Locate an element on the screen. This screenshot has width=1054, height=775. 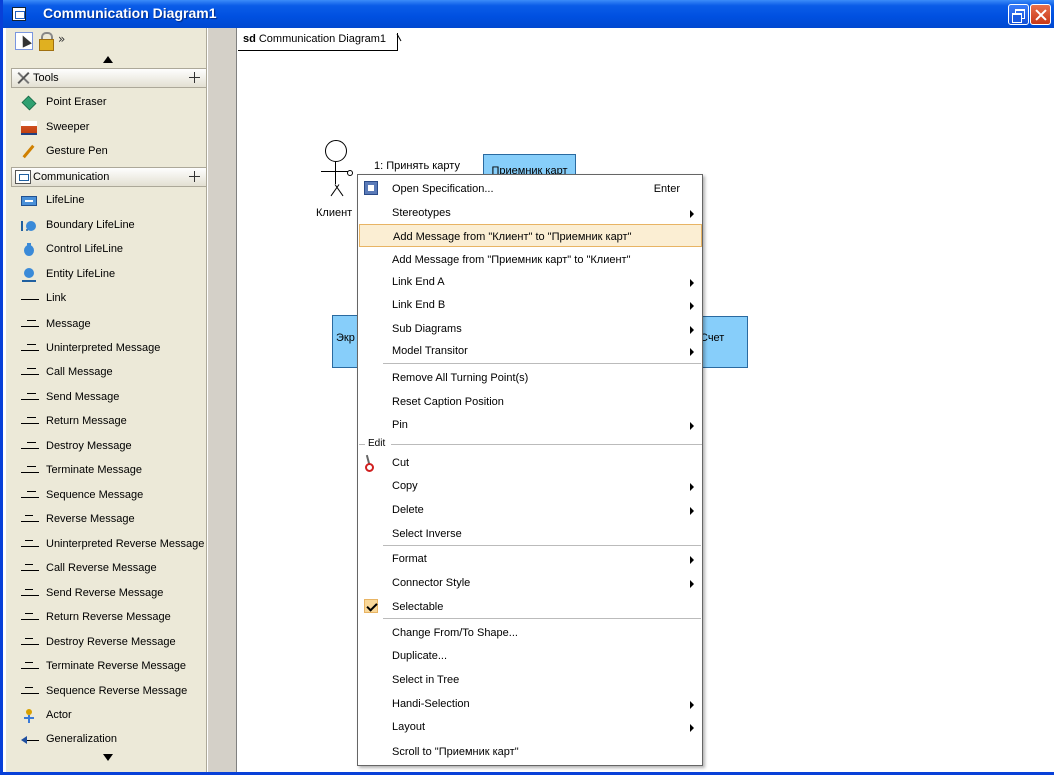
palette-item-entity-lifeline: Entity LifeLine is located at coordinates (109, 275).